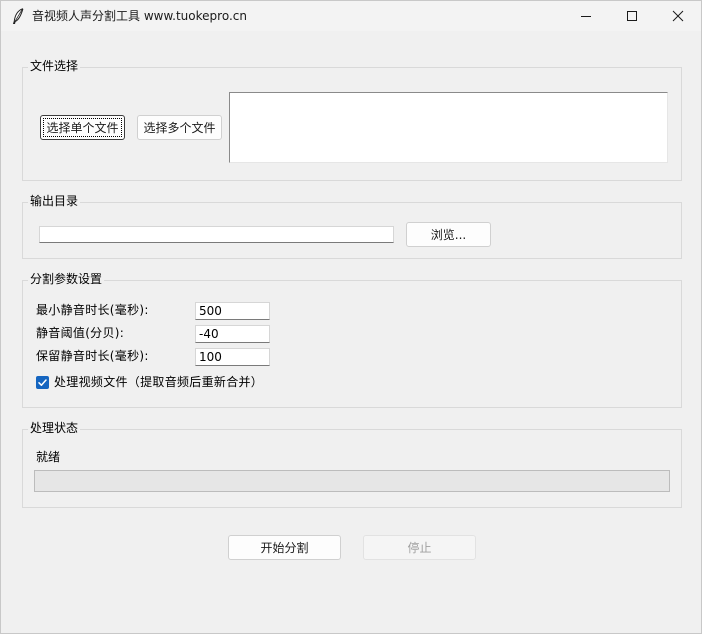  What do you see at coordinates (216, 234) in the screenshot?
I see `output-dir-input` at bounding box center [216, 234].